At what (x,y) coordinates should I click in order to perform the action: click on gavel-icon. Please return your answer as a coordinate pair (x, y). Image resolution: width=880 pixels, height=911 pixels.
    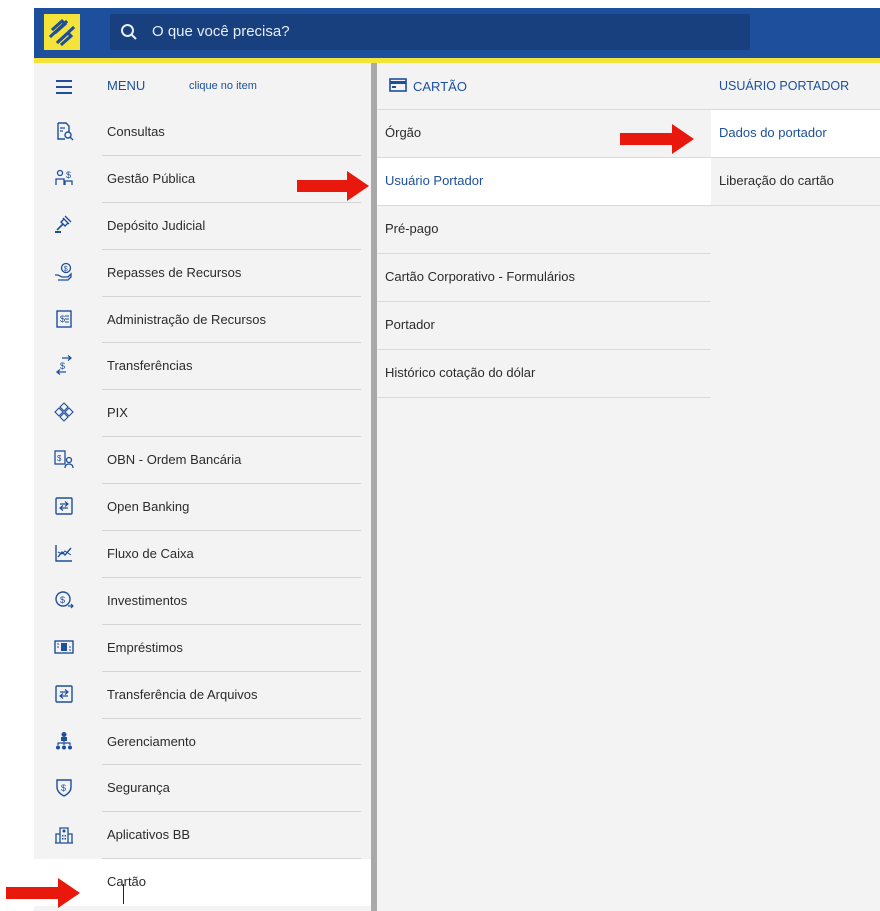
    Looking at the image, I should click on (63, 224).